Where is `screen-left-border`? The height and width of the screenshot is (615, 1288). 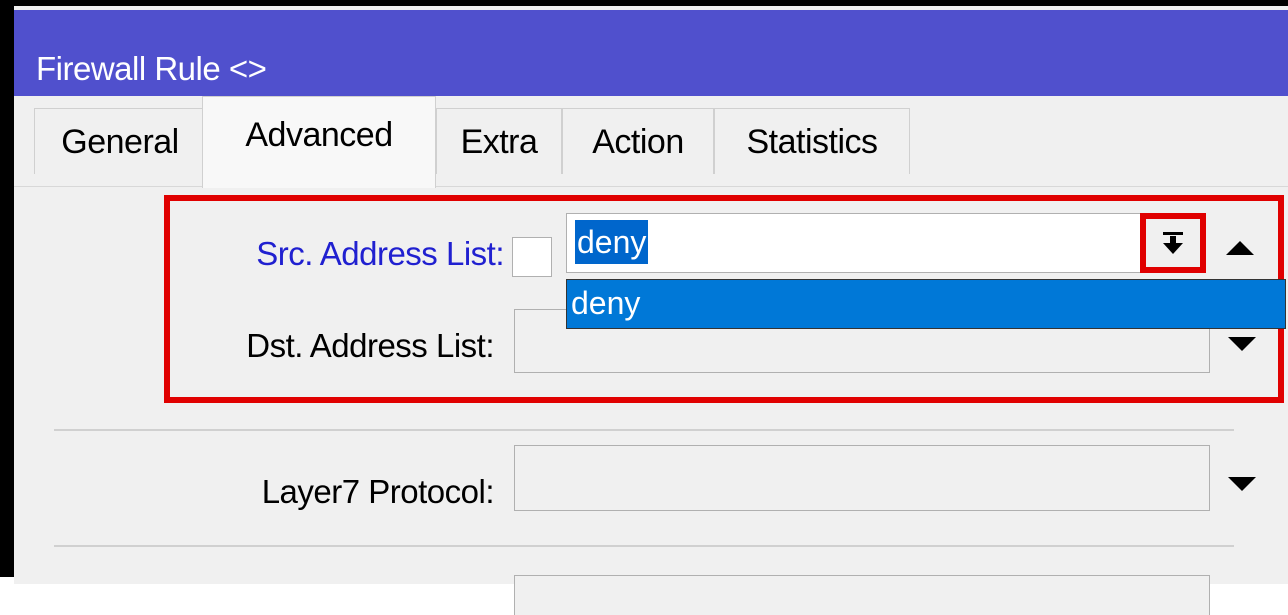
screen-left-border is located at coordinates (7, 288).